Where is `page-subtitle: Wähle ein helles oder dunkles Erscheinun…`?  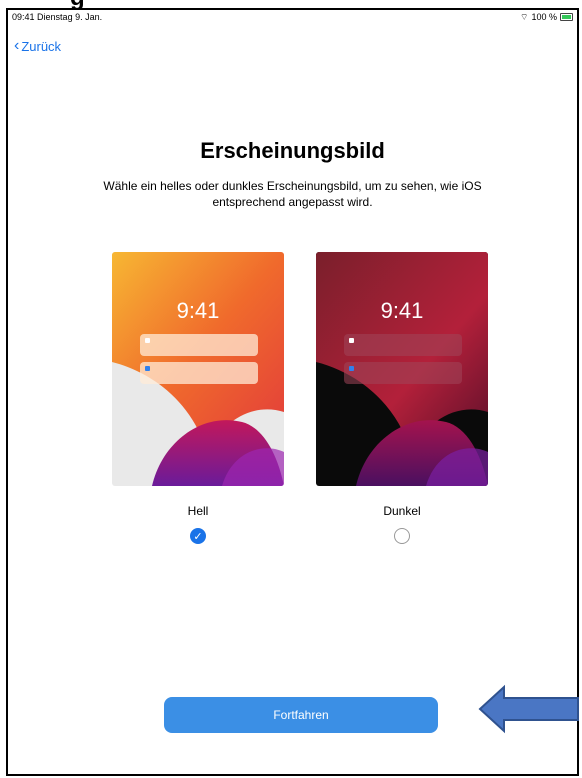
page-subtitle: Wähle ein helles oder dunkles Erscheinun… is located at coordinates (292, 194).